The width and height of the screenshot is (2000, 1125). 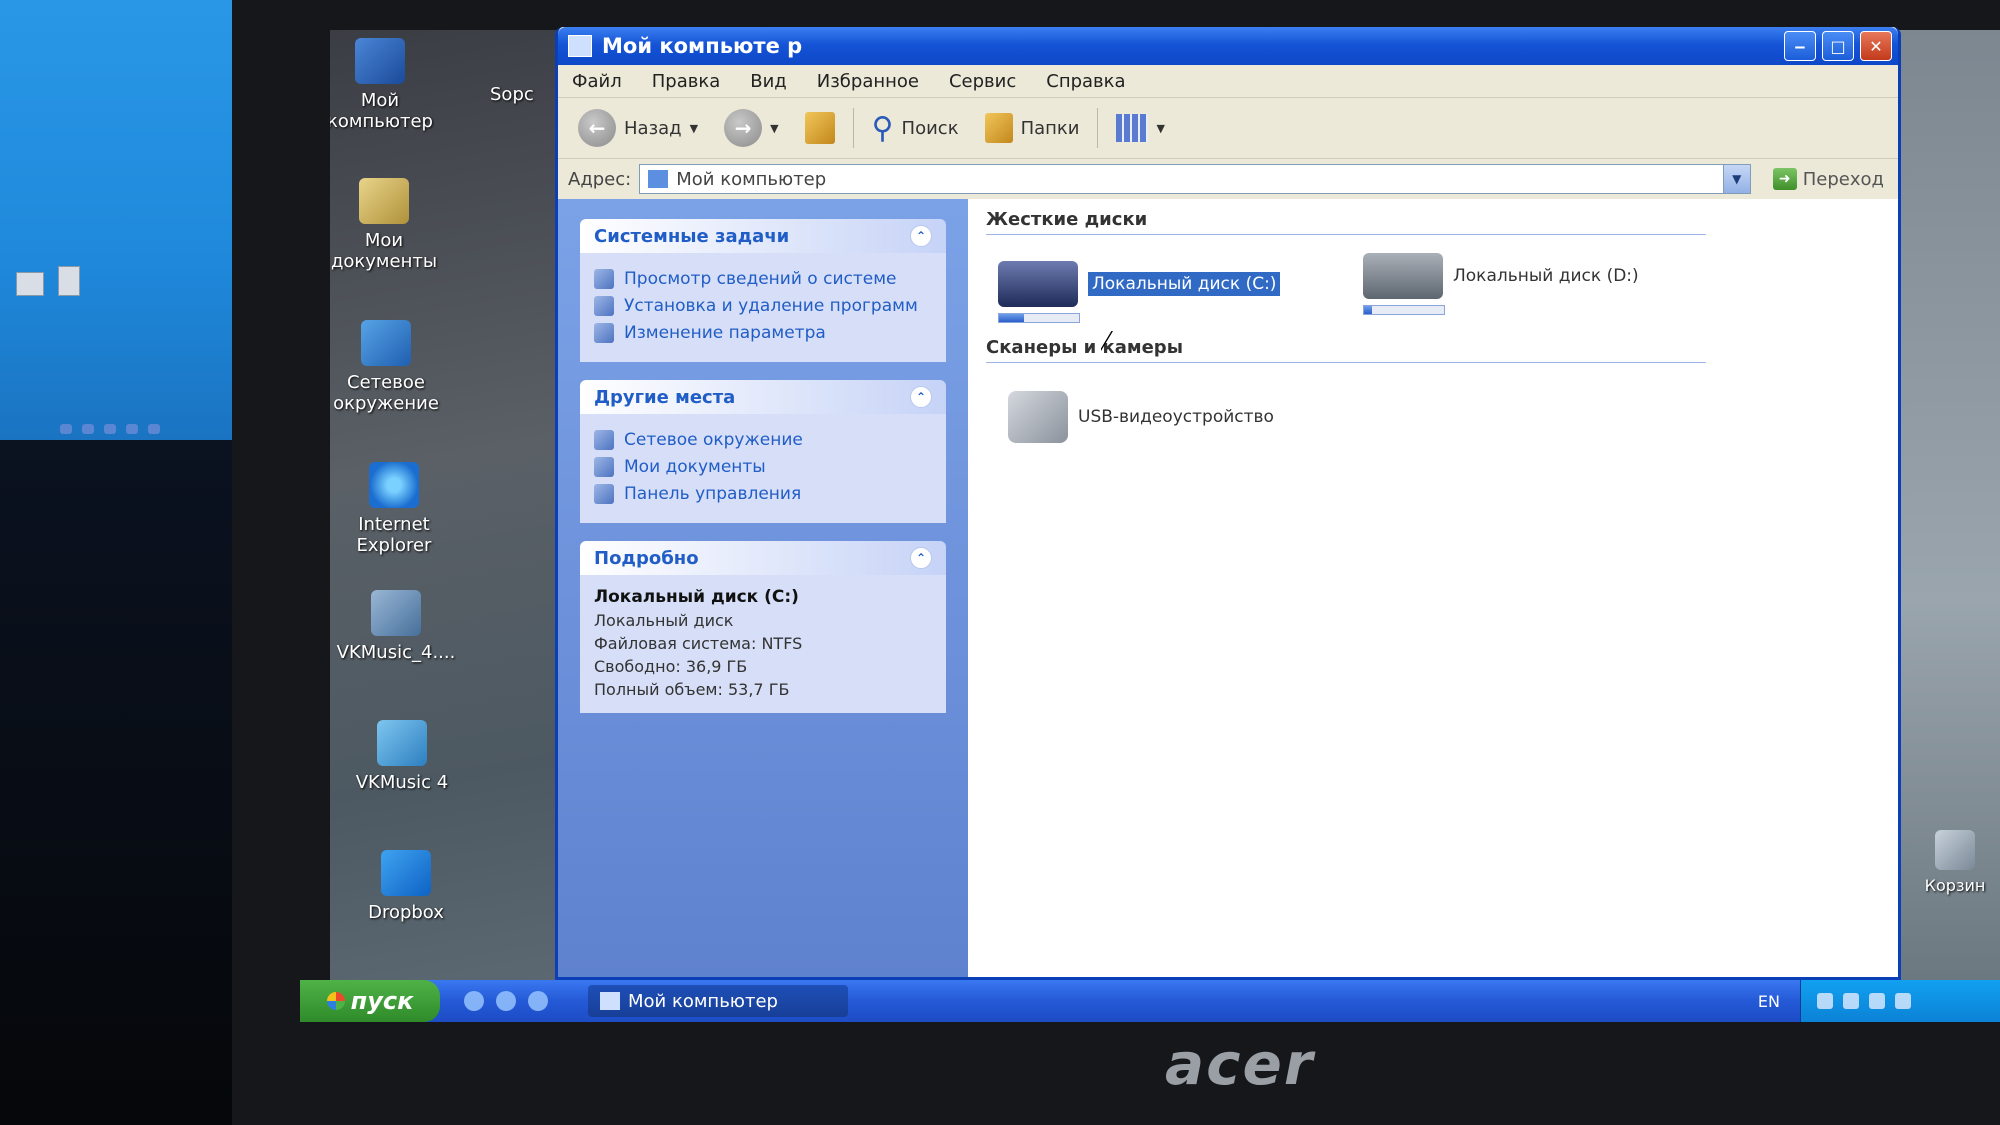 What do you see at coordinates (381, 111) in the screenshot?
I see `desktop-icon-label: Мой компьютер` at bounding box center [381, 111].